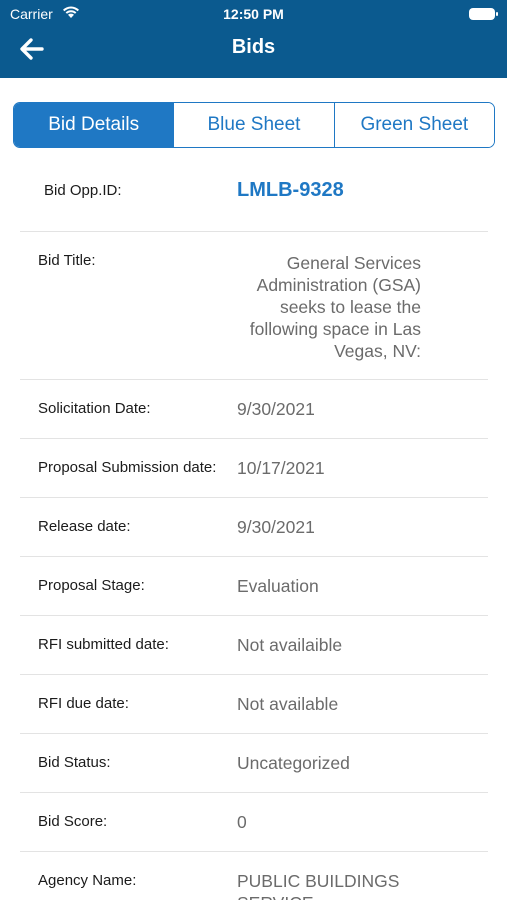 Image resolution: width=507 pixels, height=900 pixels. What do you see at coordinates (83, 190) in the screenshot?
I see `detail-label: Bid Opp.ID:` at bounding box center [83, 190].